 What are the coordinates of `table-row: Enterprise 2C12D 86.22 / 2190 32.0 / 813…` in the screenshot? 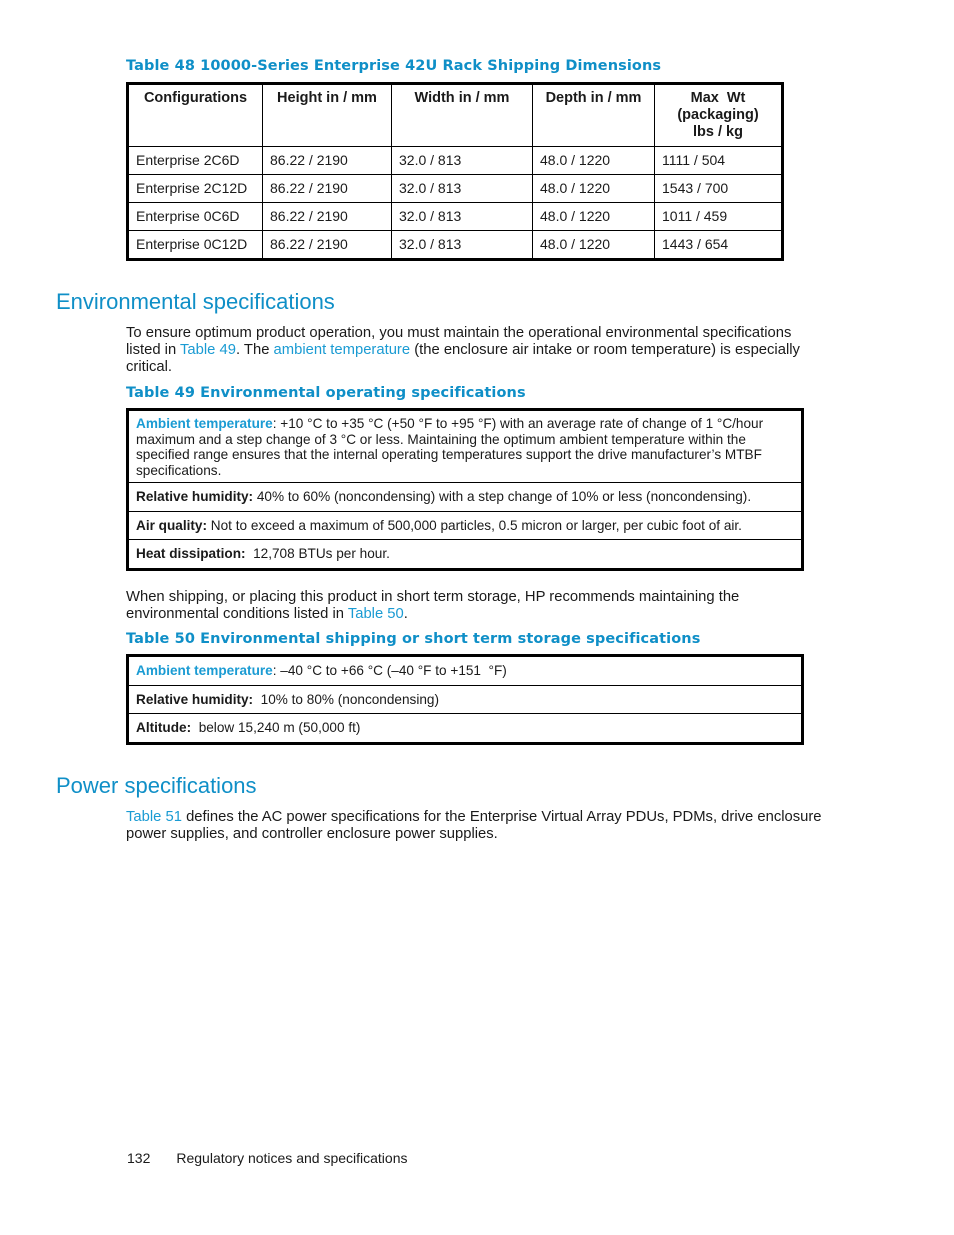 It's located at (455, 188).